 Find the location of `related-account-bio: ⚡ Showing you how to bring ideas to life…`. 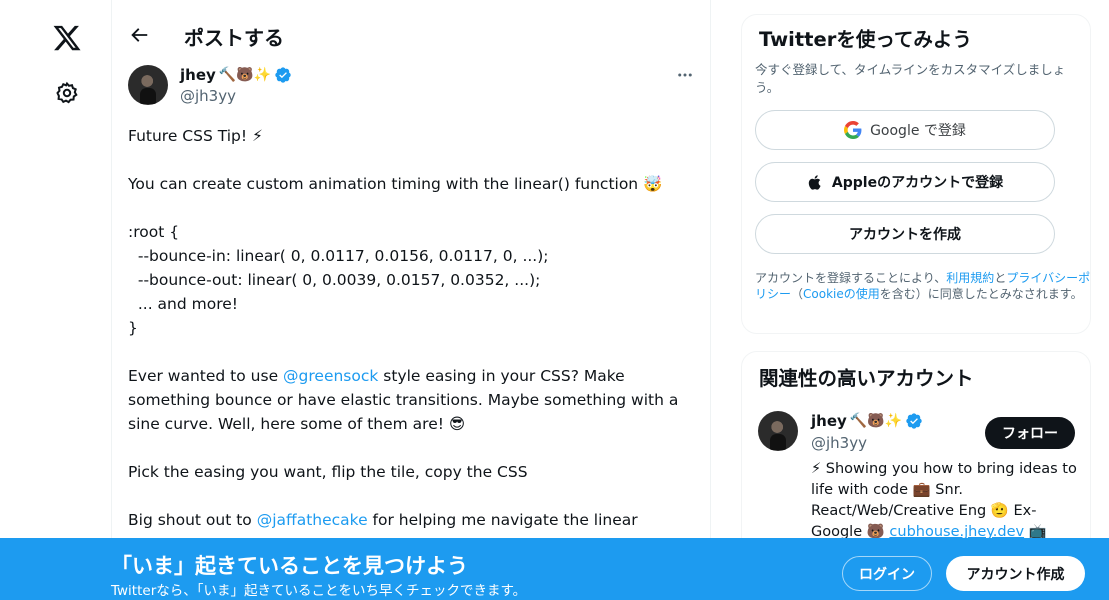

related-account-bio: ⚡ Showing you how to bring ideas to life… is located at coordinates (946, 501).